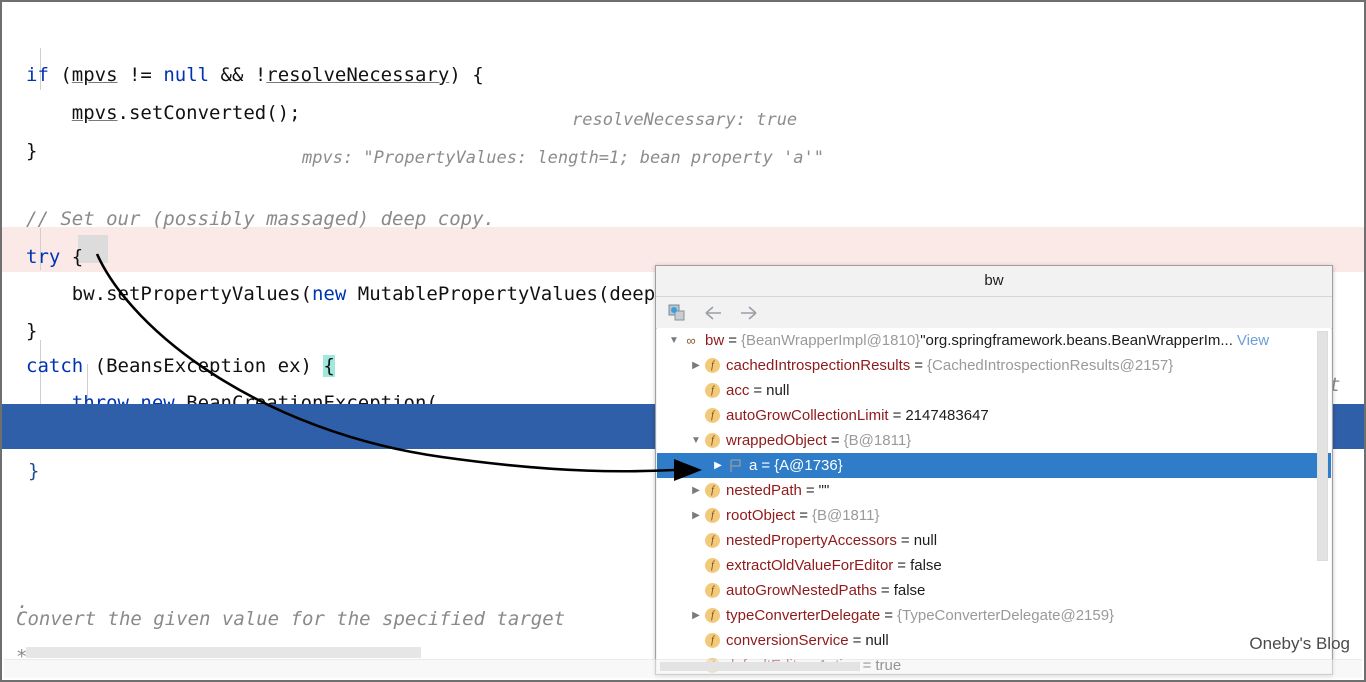  What do you see at coordinates (811, 540) in the screenshot?
I see `variable-name: nestedPropertyAccessors` at bounding box center [811, 540].